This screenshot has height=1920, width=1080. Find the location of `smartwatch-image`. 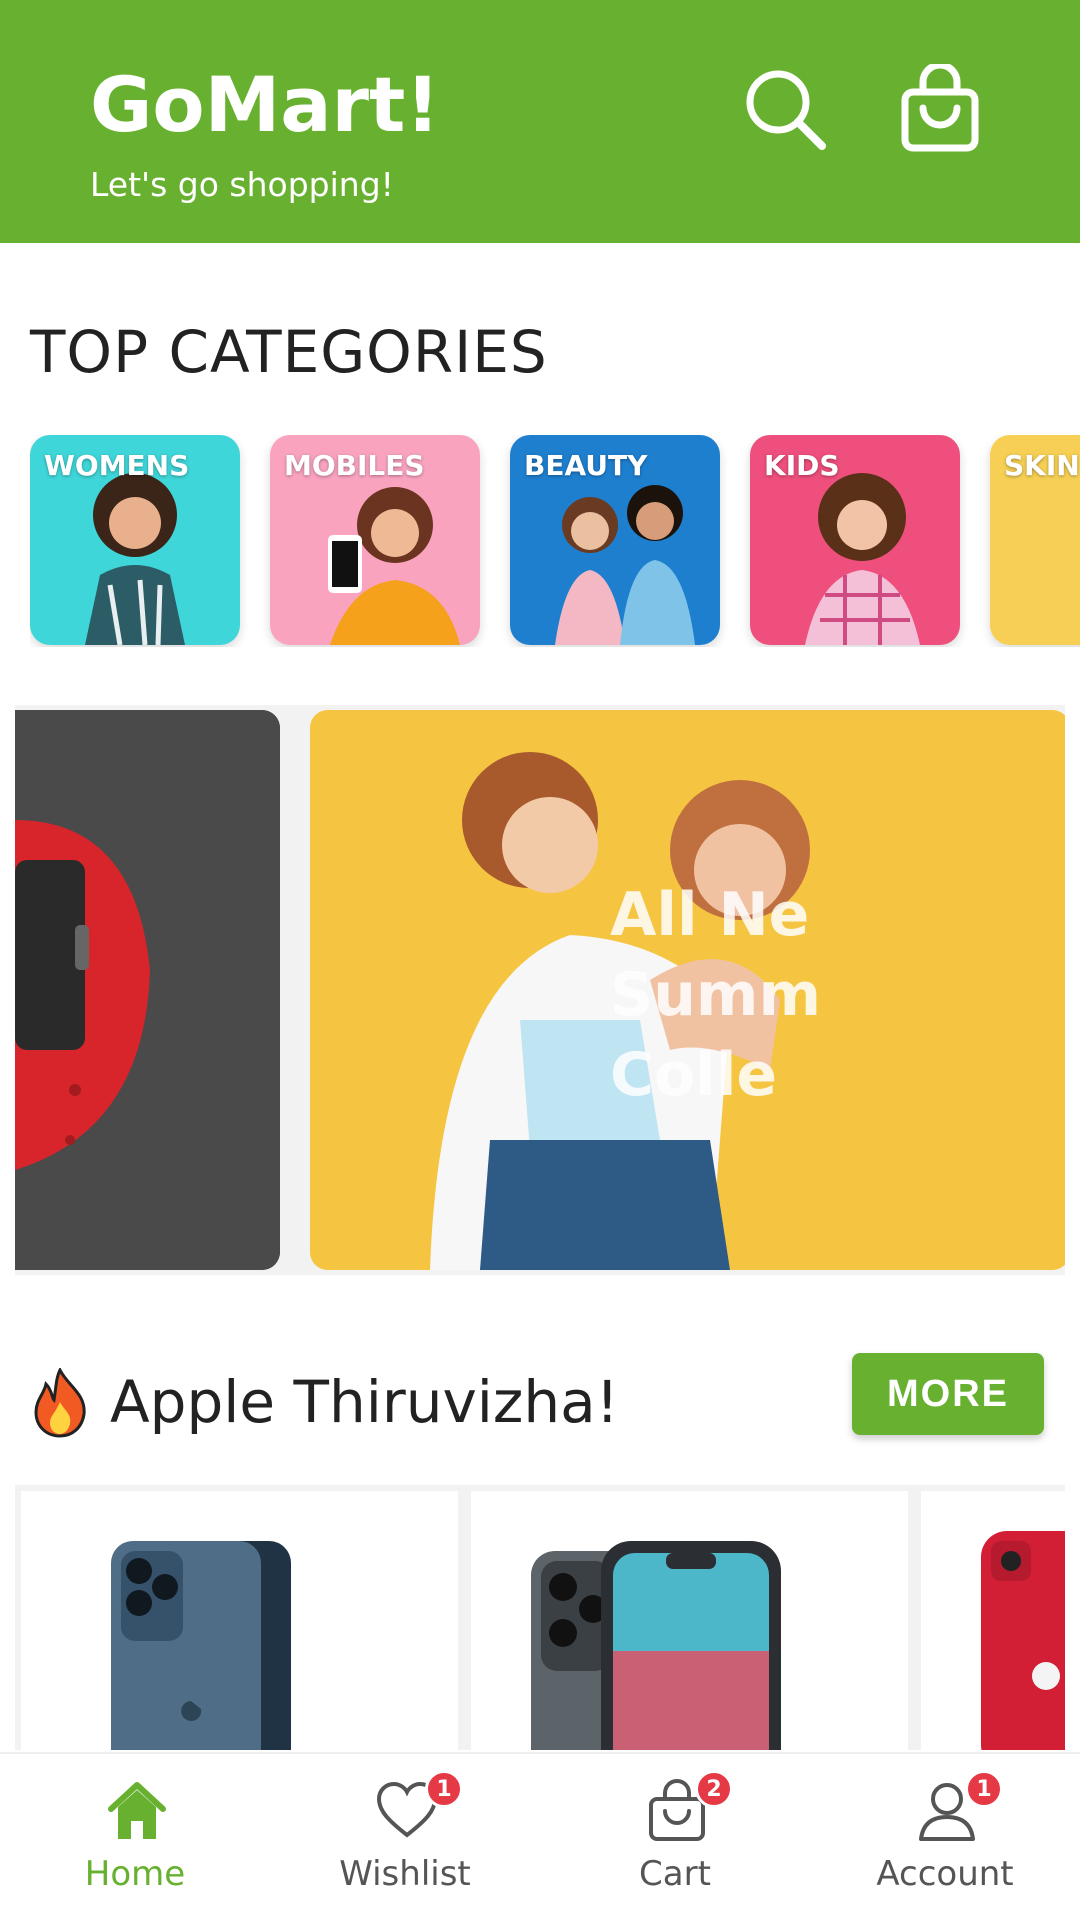

smartwatch-image is located at coordinates (147, 990).